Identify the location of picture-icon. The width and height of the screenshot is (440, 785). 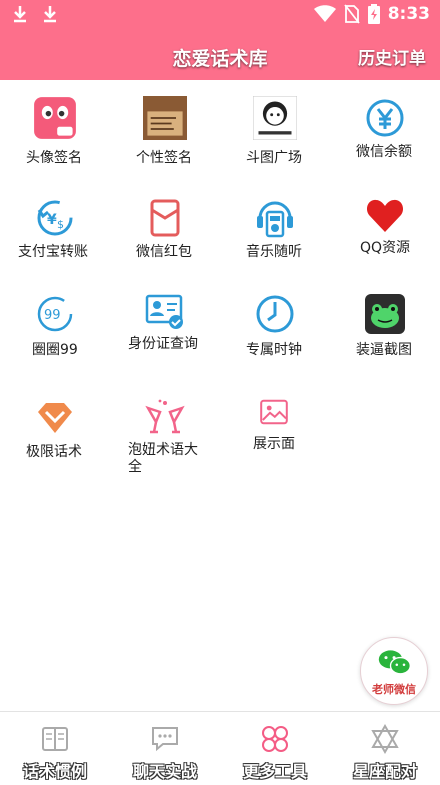
(274, 412).